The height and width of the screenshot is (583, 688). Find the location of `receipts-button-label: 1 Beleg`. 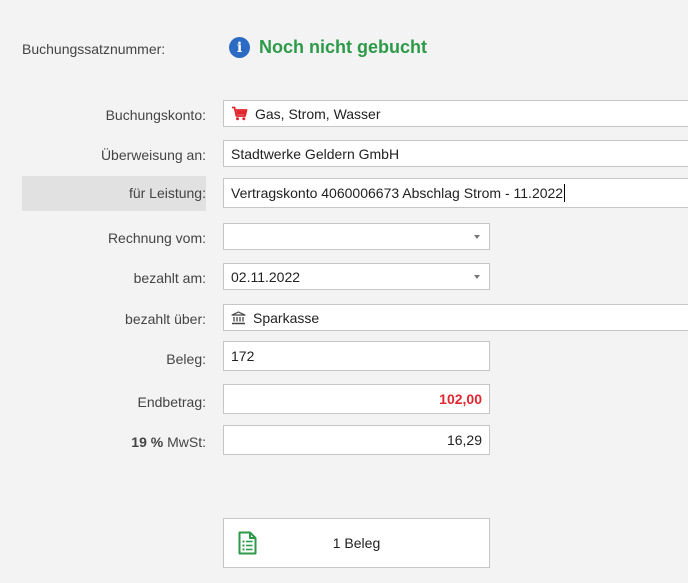

receipts-button-label: 1 Beleg is located at coordinates (356, 543).